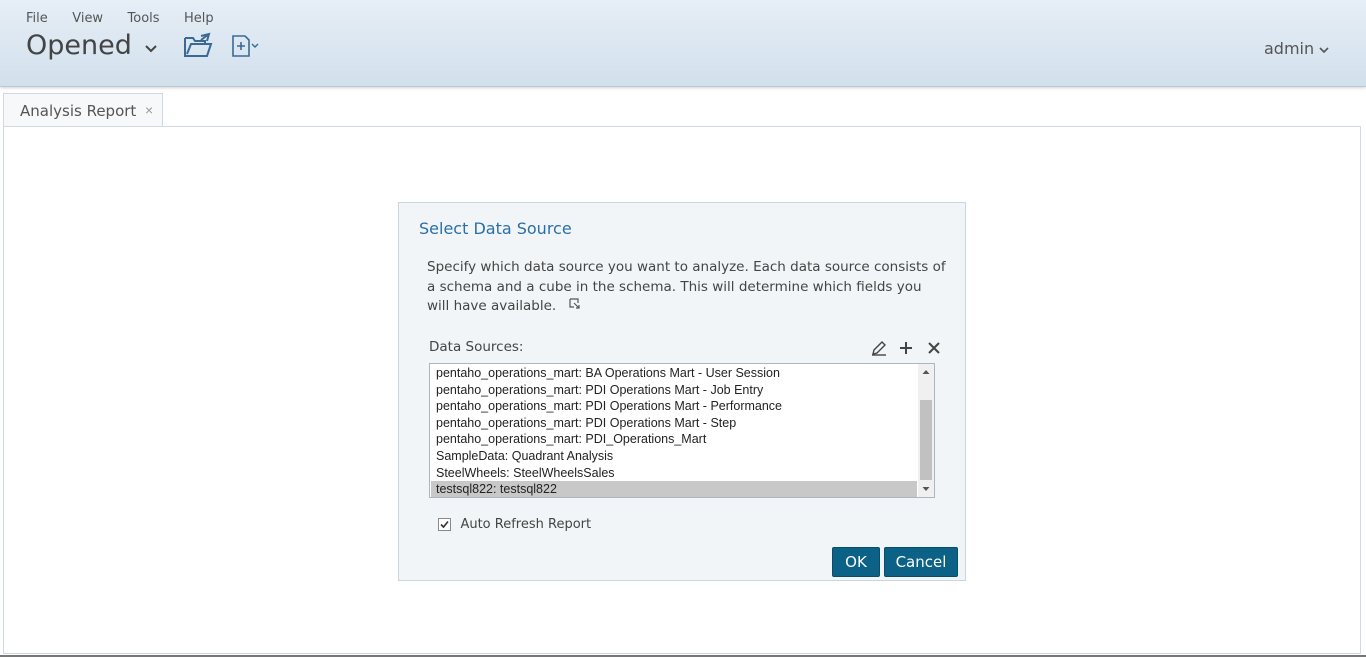 The height and width of the screenshot is (657, 1366). Describe the element at coordinates (526, 525) in the screenshot. I see `auto-refresh-label: Auto Refresh Report` at that location.